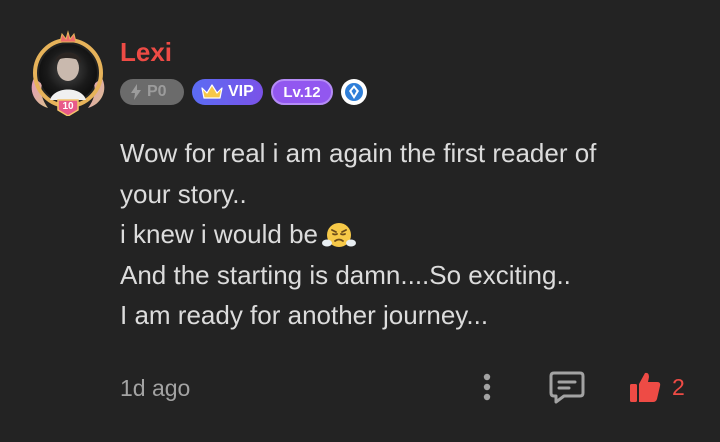  Describe the element at coordinates (567, 387) in the screenshot. I see `comment-icon` at that location.